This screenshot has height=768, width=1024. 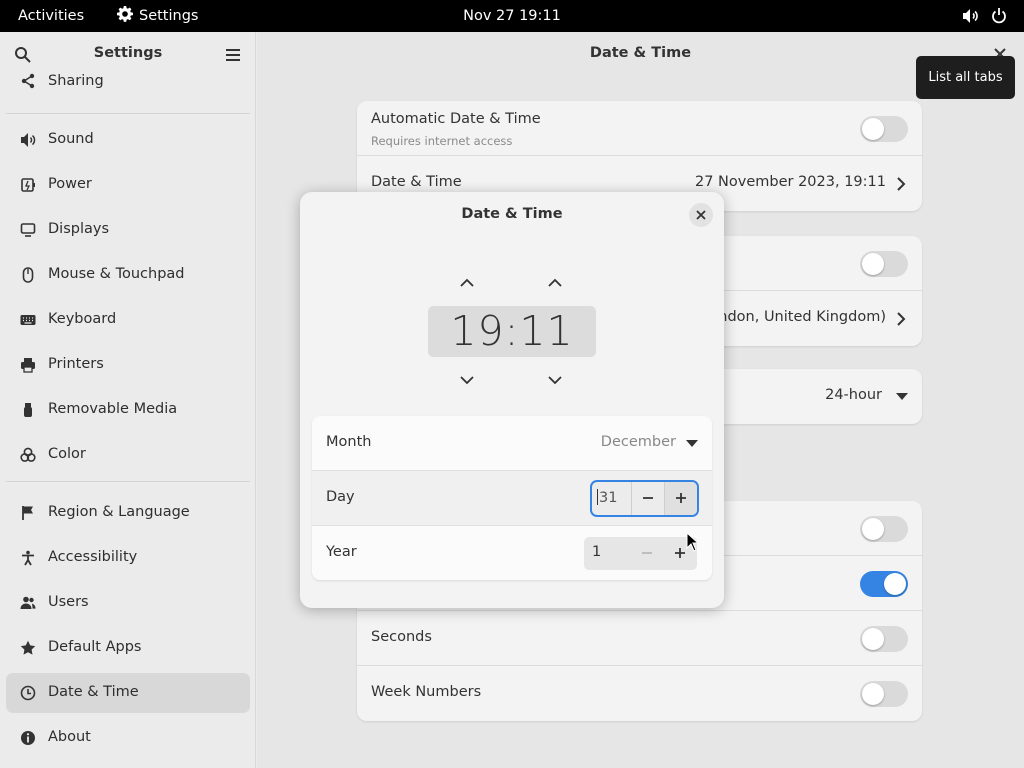 What do you see at coordinates (512, 214) in the screenshot?
I see `dialog-title: Date & Time` at bounding box center [512, 214].